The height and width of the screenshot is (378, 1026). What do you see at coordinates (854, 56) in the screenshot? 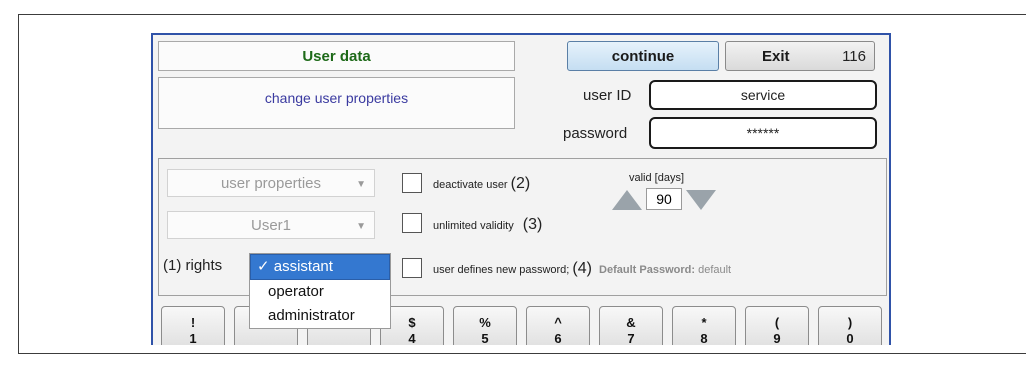
I see `exit-number: 116` at bounding box center [854, 56].